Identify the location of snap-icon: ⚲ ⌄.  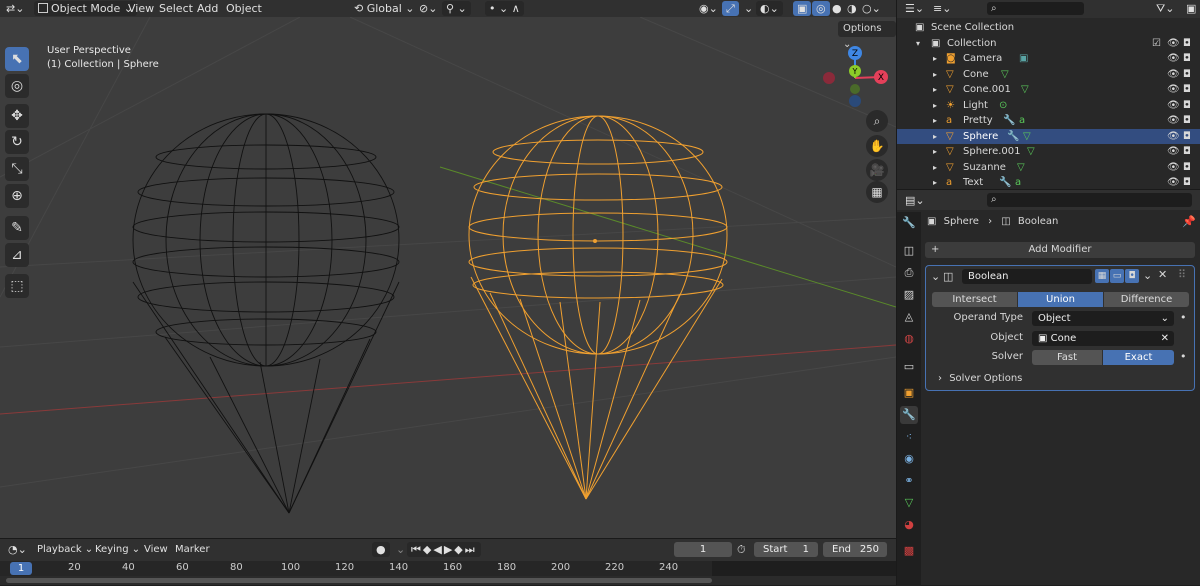
(456, 8).